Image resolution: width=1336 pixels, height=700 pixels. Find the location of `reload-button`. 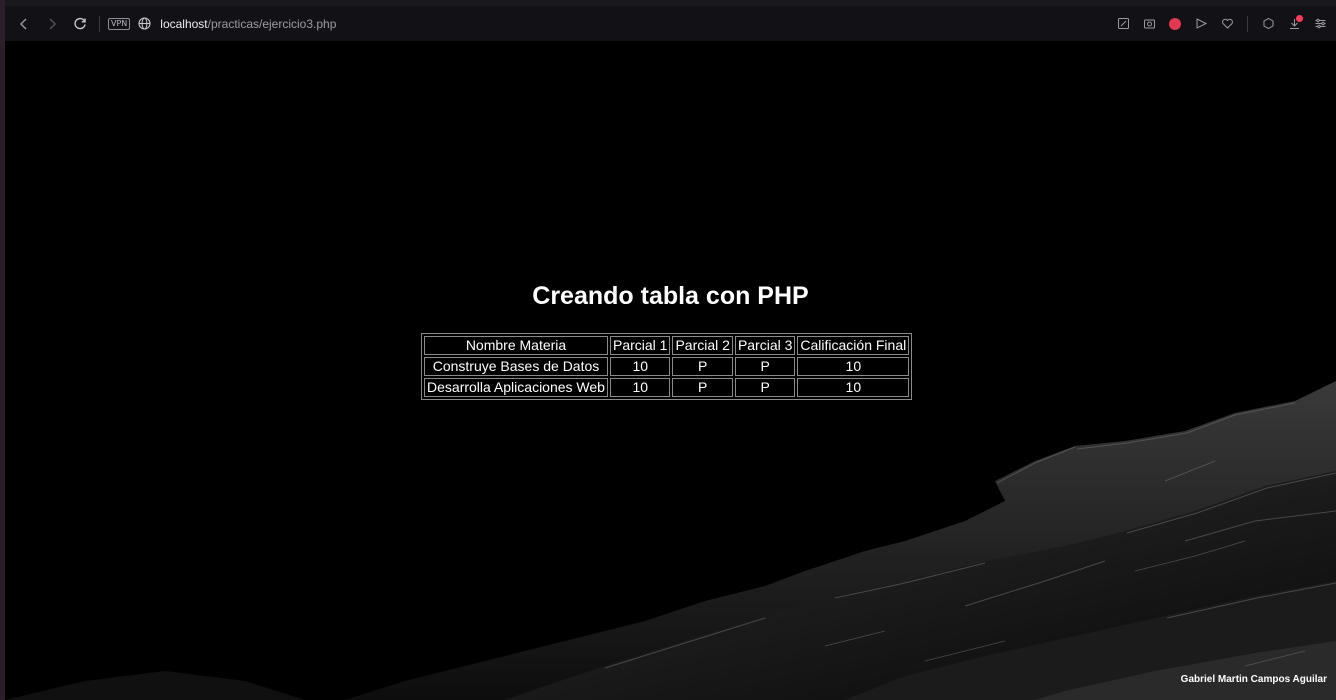

reload-button is located at coordinates (80, 24).